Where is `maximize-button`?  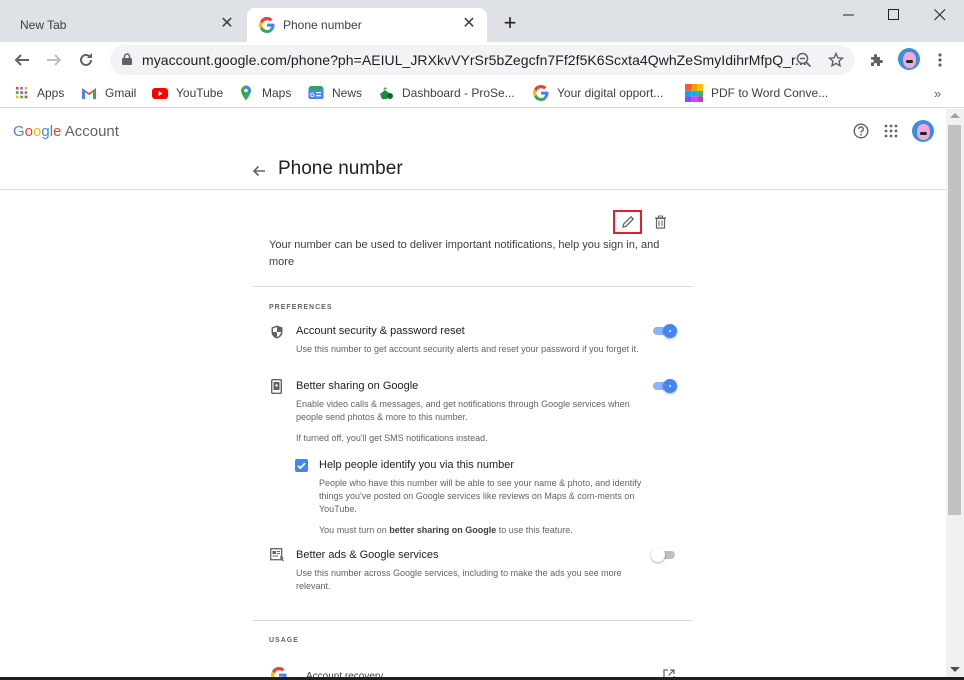 maximize-button is located at coordinates (894, 15).